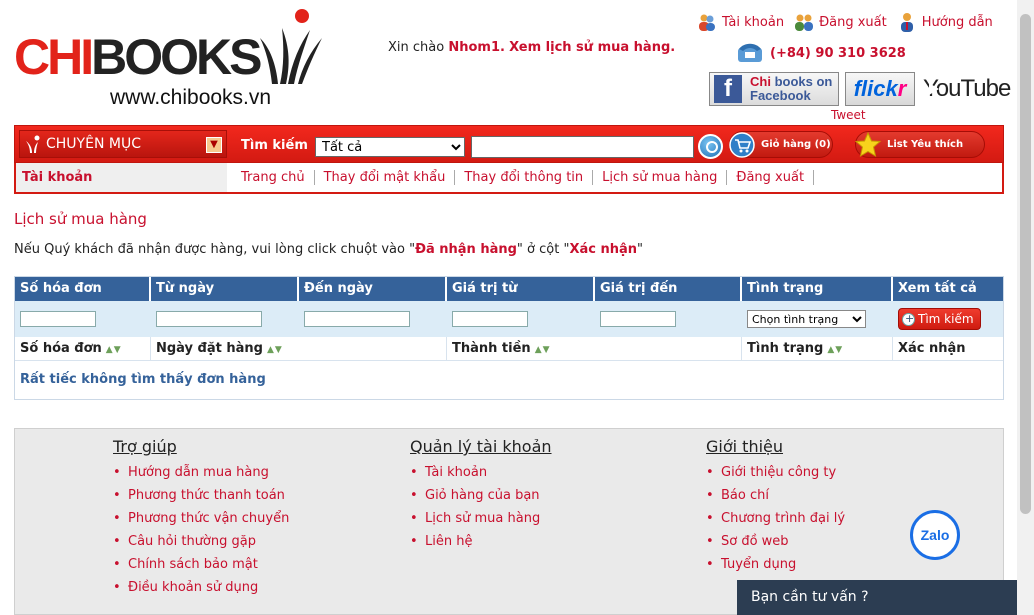 This screenshot has width=1034, height=615. Describe the element at coordinates (481, 541) in the screenshot. I see `footer-link: Liên hệ` at that location.